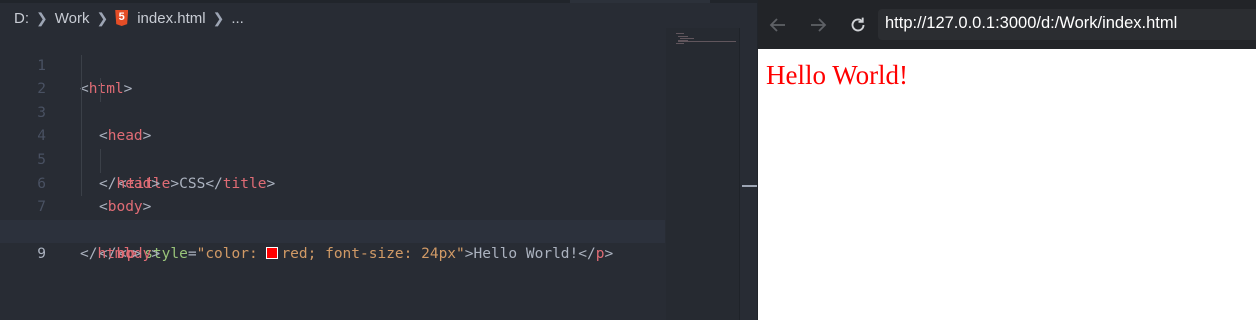 Image resolution: width=1256 pixels, height=320 pixels. Describe the element at coordinates (332, 240) in the screenshot. I see `code-line-active: 9` at that location.